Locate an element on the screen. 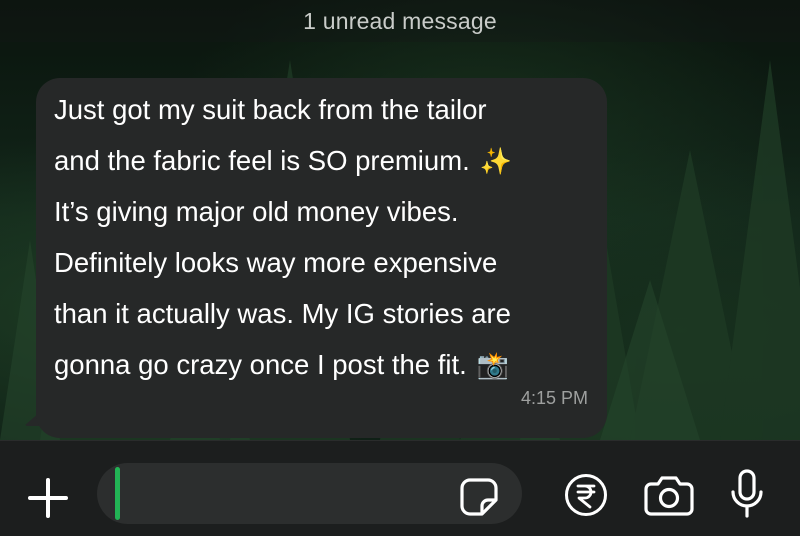 Image resolution: width=800 pixels, height=536 pixels. camera-button is located at coordinates (669, 495).